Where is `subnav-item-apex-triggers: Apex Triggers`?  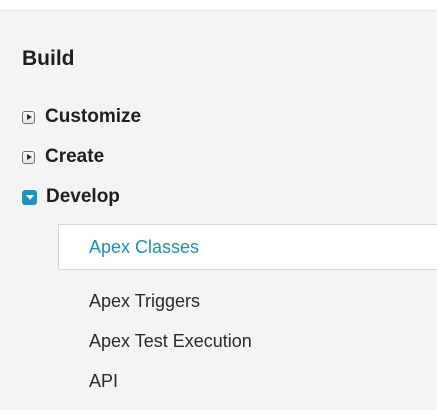
subnav-item-apex-triggers: Apex Triggers is located at coordinates (144, 301).